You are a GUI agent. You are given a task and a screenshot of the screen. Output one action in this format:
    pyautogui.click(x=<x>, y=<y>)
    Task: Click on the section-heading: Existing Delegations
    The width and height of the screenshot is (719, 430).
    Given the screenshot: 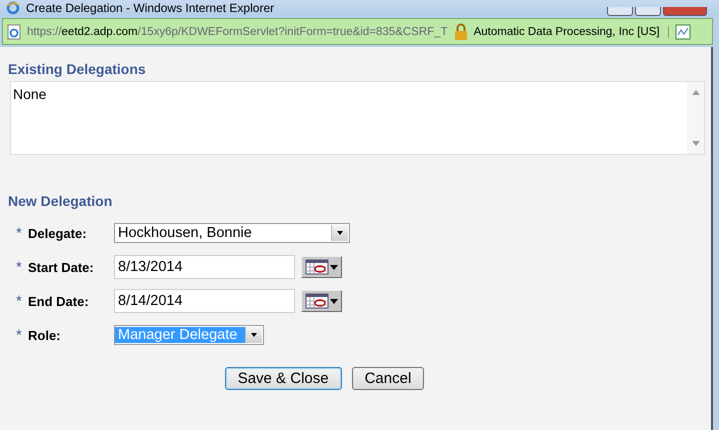 What is the action you would take?
    pyautogui.click(x=77, y=69)
    